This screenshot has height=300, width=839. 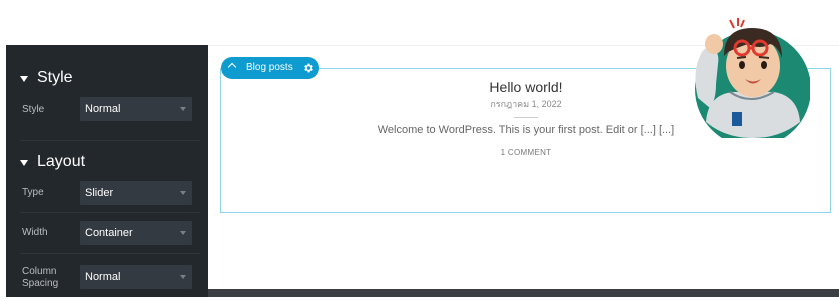 I want to click on style-section-header: Style, so click(x=46, y=78).